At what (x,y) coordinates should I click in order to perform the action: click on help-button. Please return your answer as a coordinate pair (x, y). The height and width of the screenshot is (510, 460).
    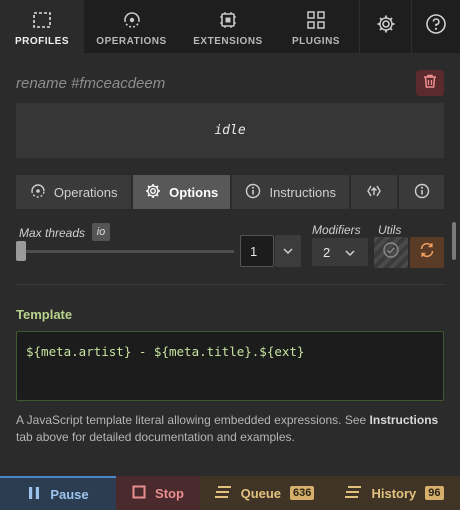
    Looking at the image, I should click on (435, 26).